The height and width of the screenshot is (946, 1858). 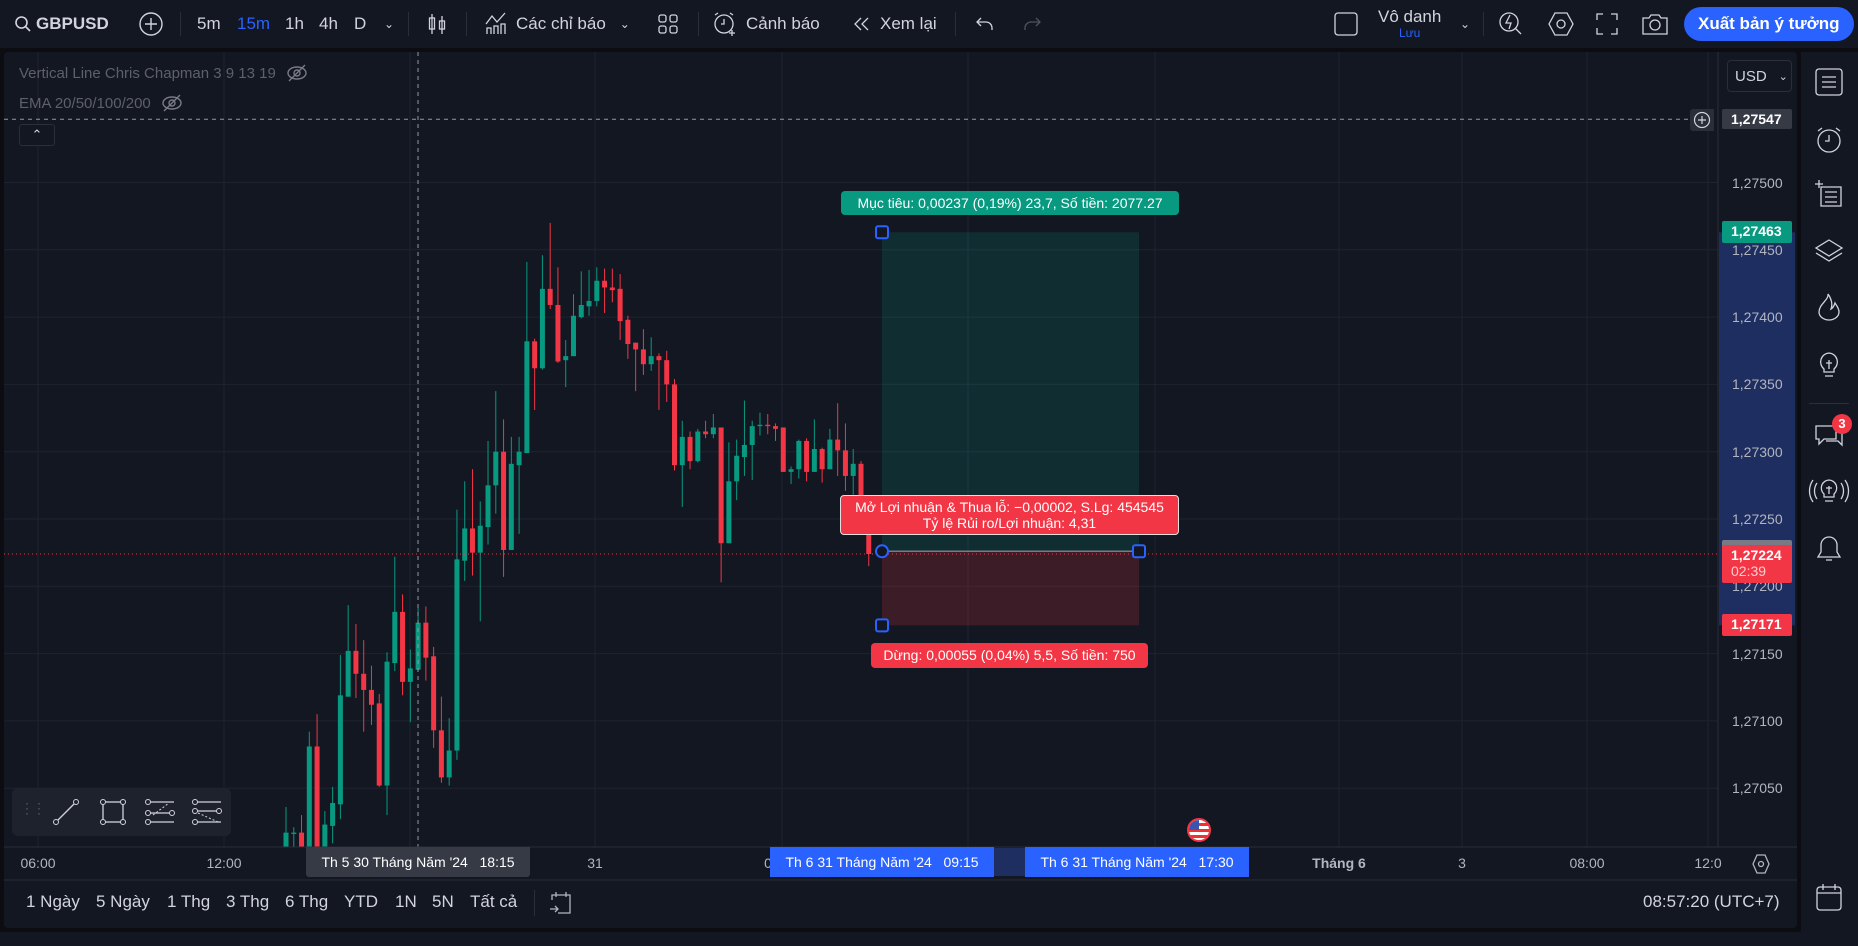 I want to click on alarm-clock-icon, so click(x=1829, y=140).